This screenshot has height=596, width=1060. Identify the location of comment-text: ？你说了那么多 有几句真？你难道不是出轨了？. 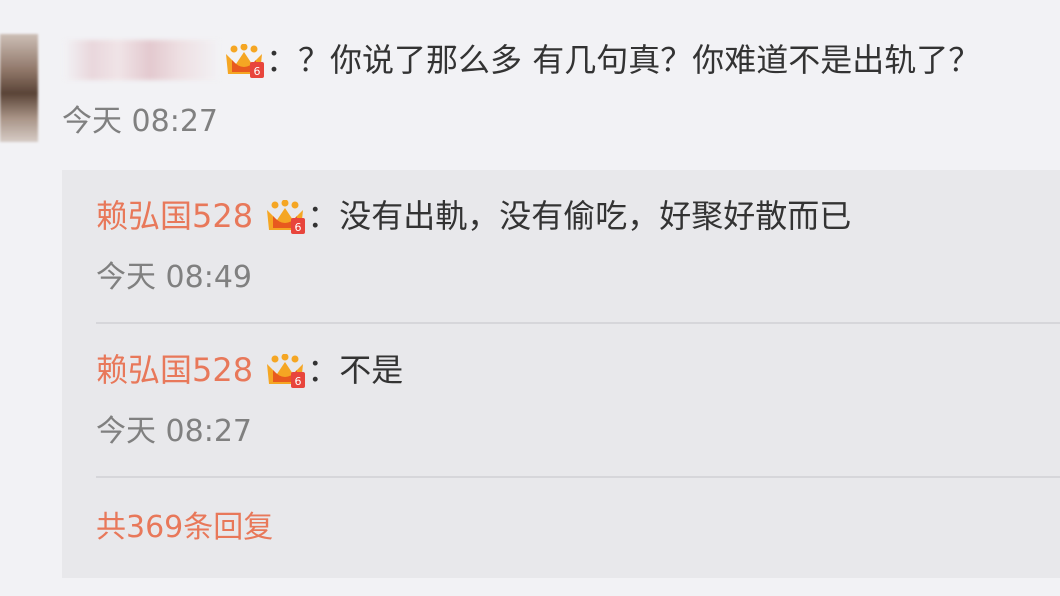
(639, 60).